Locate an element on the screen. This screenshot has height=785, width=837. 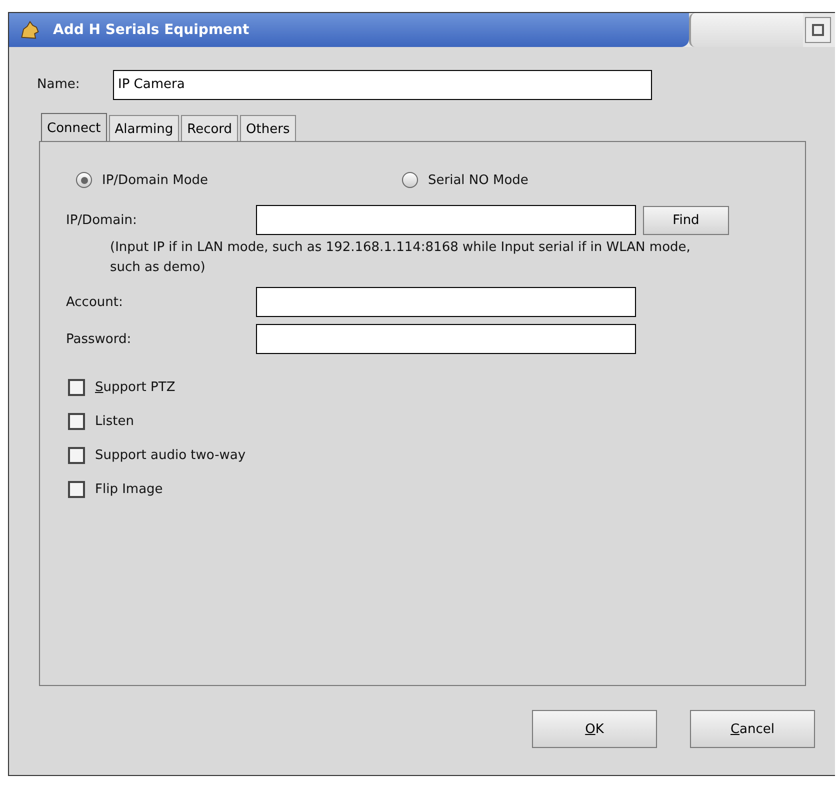
tab: Record is located at coordinates (209, 128).